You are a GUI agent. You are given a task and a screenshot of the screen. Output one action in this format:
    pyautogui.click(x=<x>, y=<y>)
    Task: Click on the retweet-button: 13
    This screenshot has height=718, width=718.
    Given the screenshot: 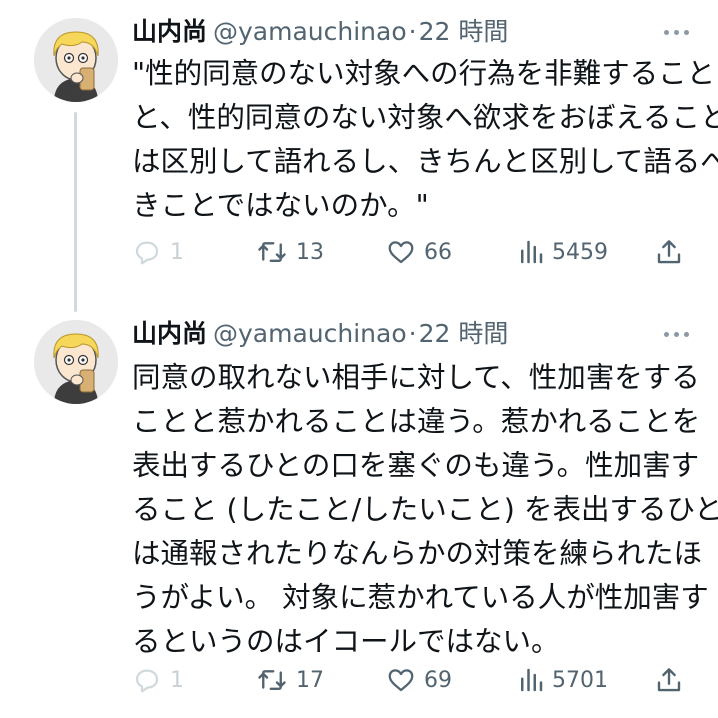 What is the action you would take?
    pyautogui.click(x=290, y=252)
    